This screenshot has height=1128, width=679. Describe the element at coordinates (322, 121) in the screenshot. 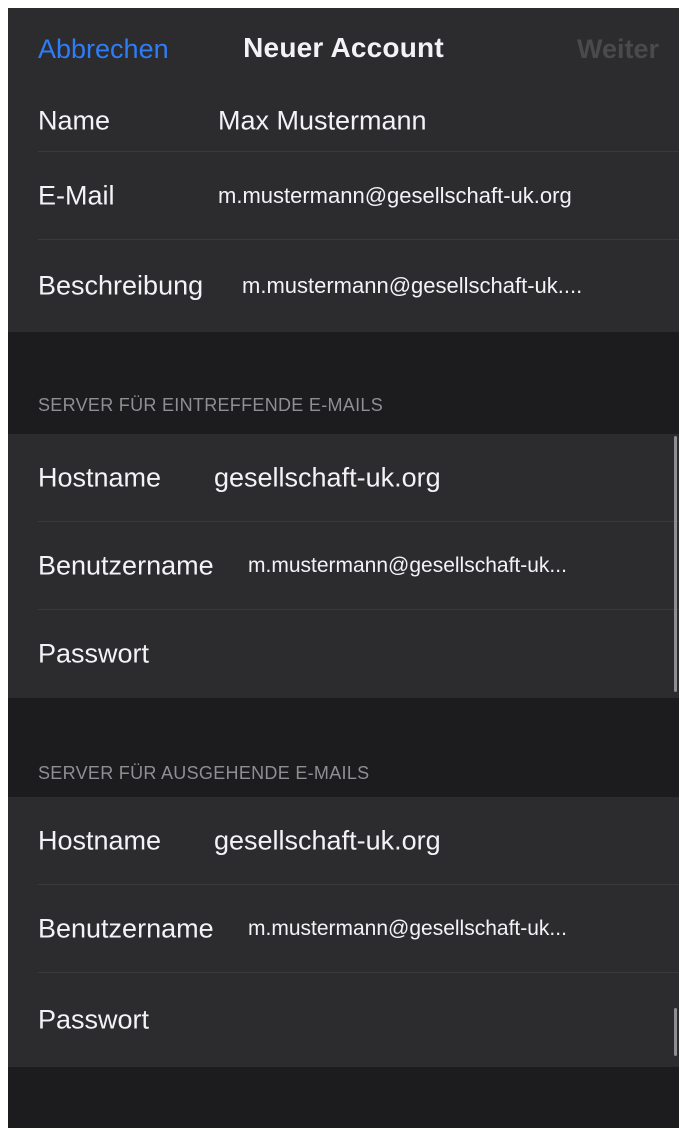

I see `name-value: Max Mustermann` at that location.